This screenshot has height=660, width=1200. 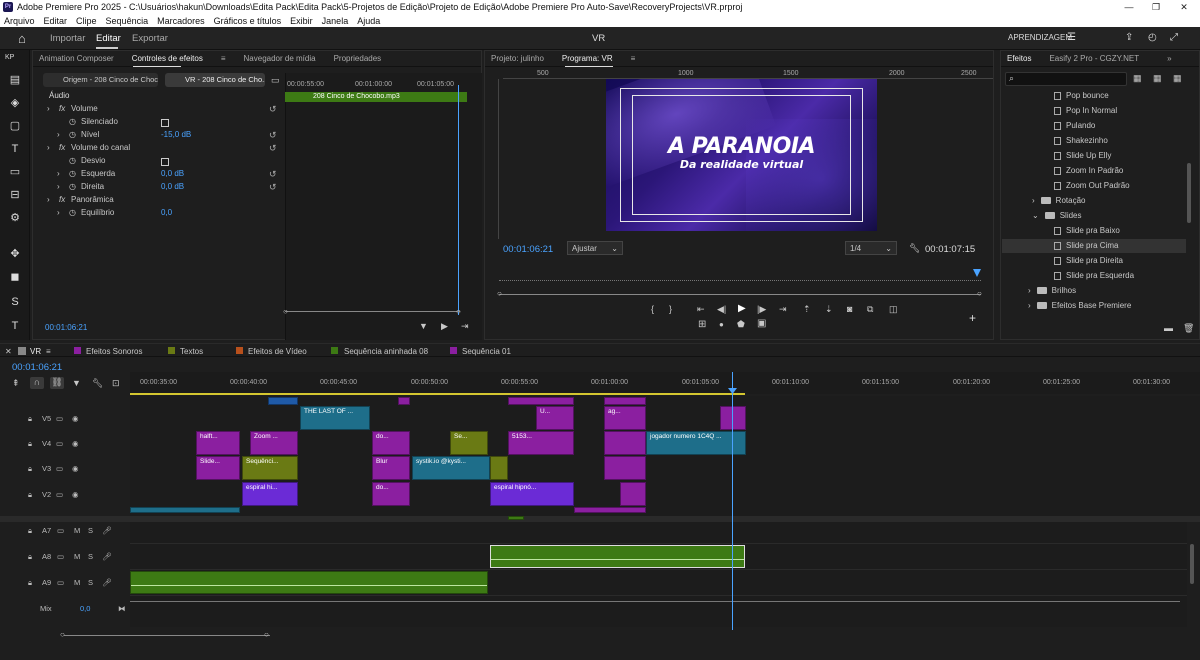 What do you see at coordinates (742, 308) in the screenshot?
I see `play-icon: ▶` at bounding box center [742, 308].